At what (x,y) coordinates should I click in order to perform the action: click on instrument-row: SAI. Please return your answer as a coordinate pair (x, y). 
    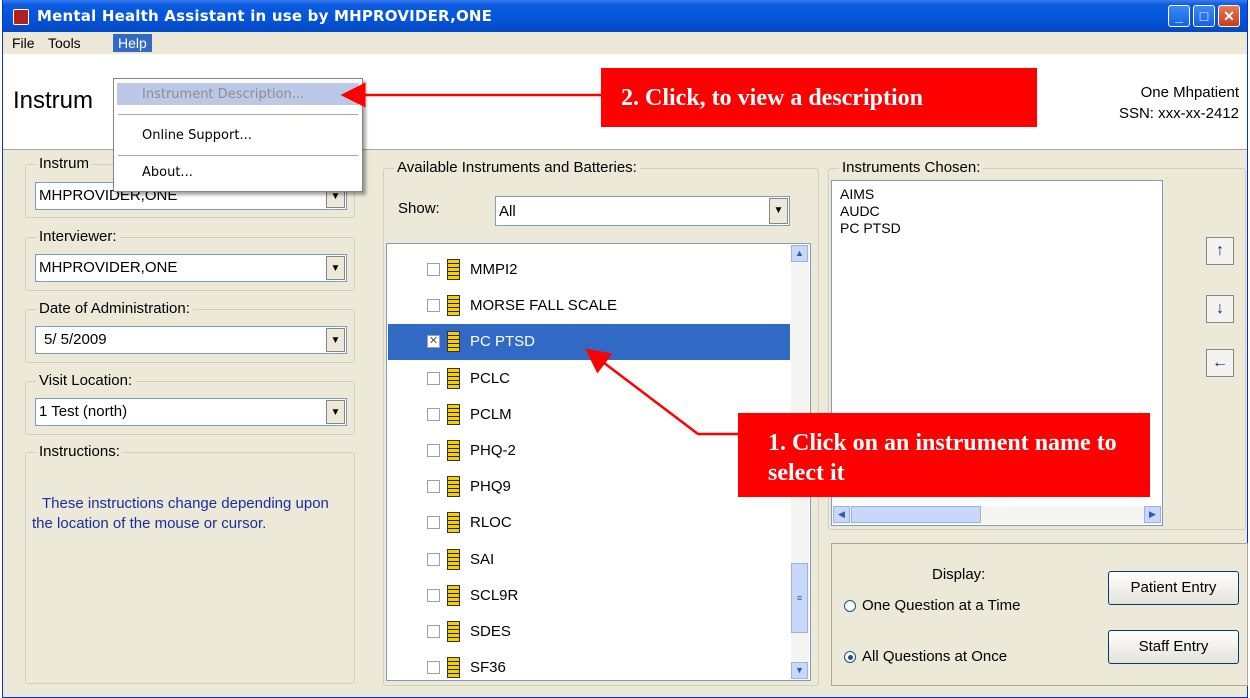
    Looking at the image, I should click on (589, 560).